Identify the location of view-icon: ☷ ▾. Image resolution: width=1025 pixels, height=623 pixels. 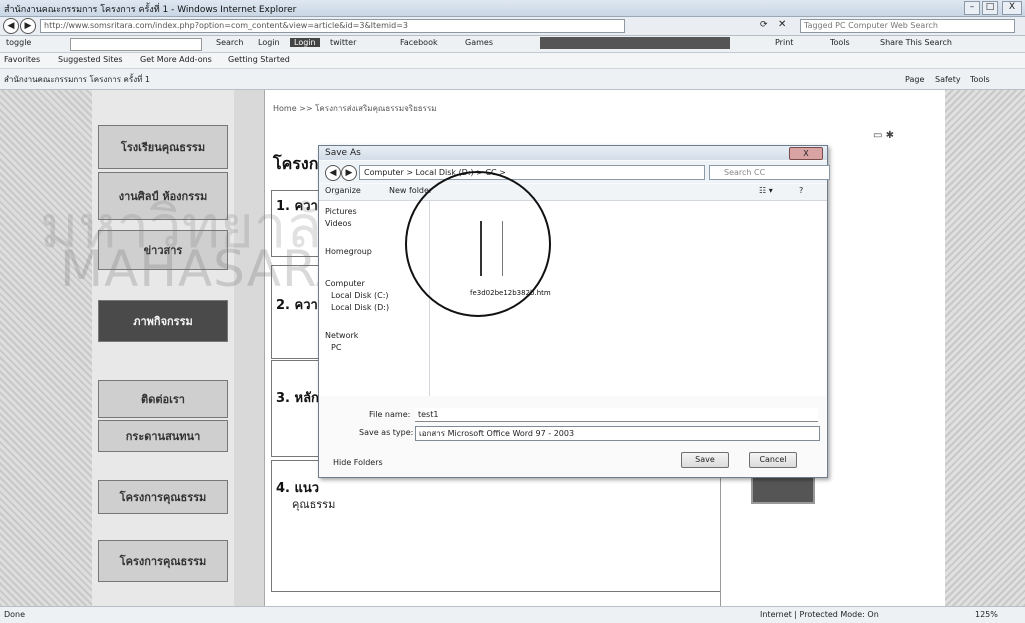
(766, 190).